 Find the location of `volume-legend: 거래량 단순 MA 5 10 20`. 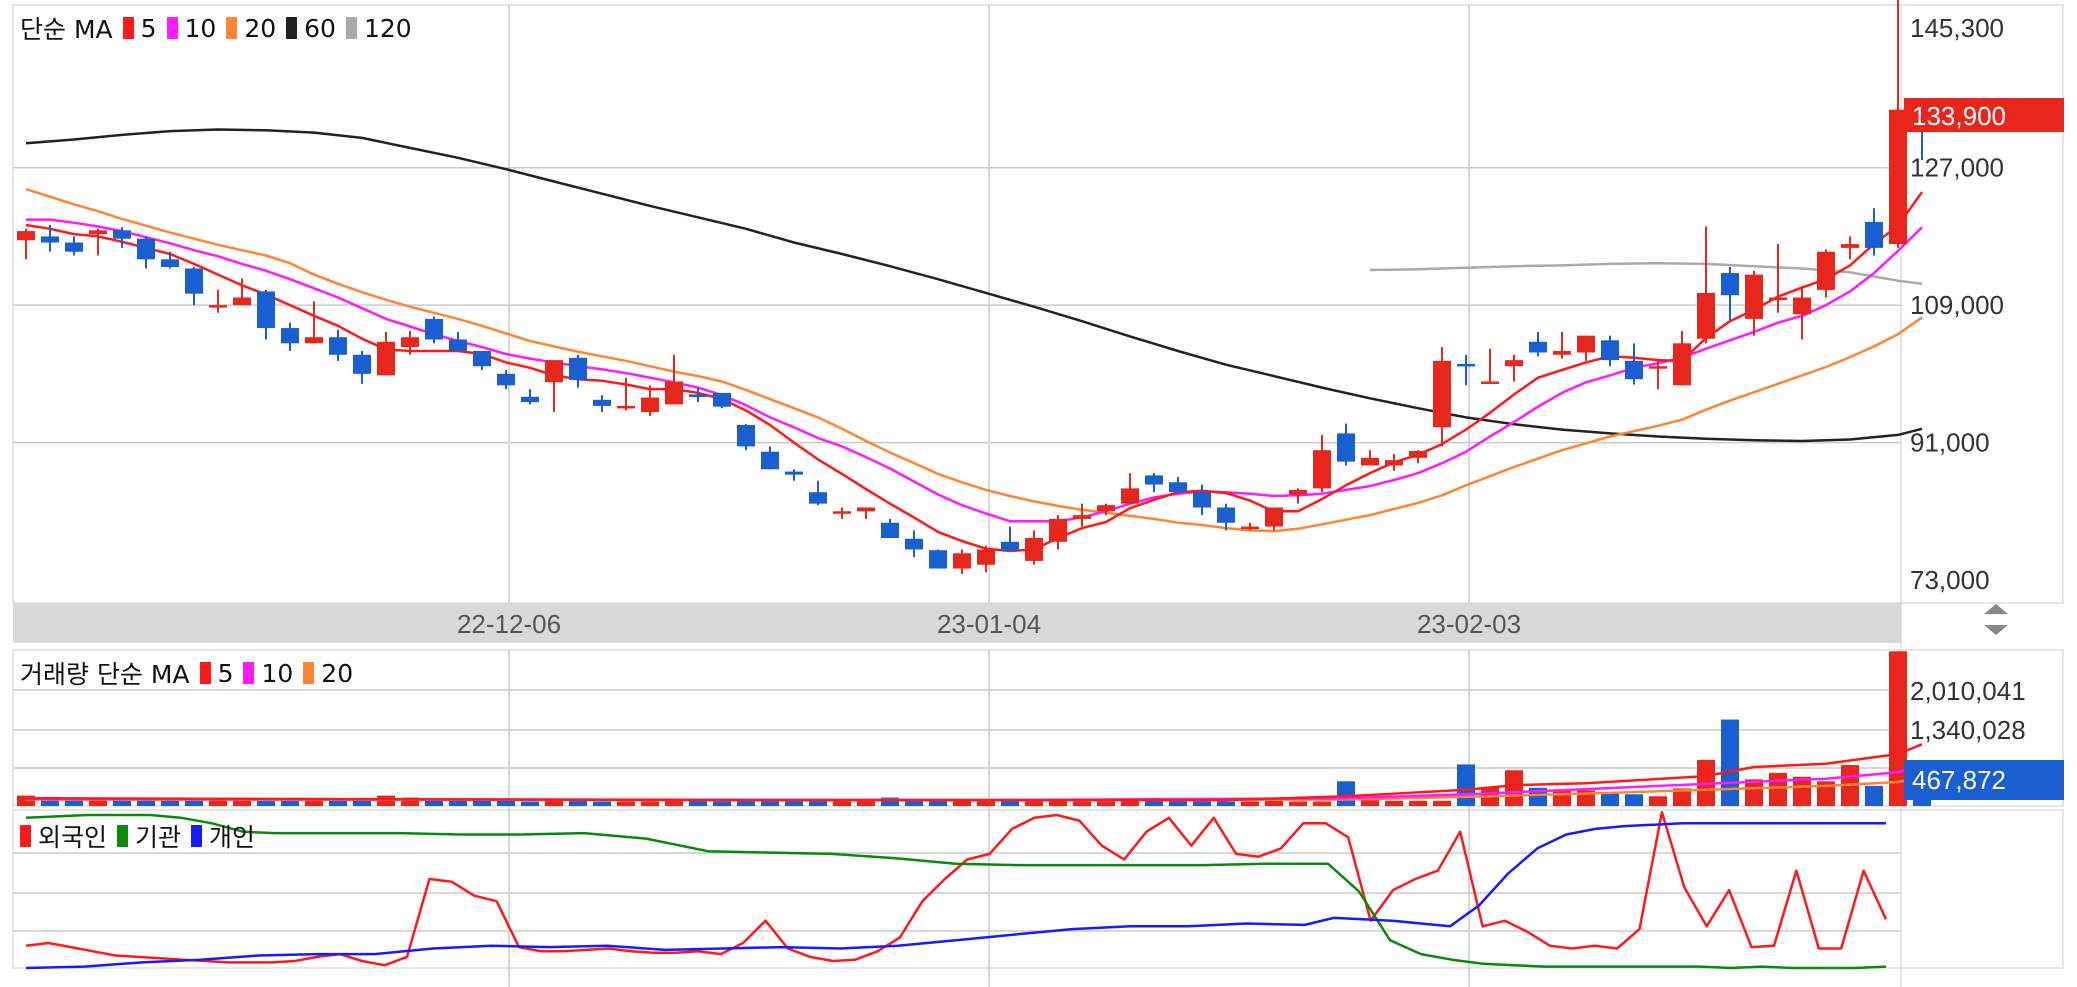

volume-legend: 거래량 단순 MA 5 10 20 is located at coordinates (186, 673).